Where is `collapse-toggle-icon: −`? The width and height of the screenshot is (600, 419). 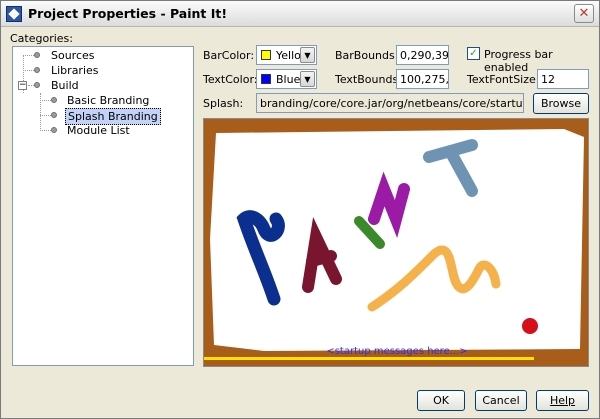 collapse-toggle-icon: − is located at coordinates (22, 85).